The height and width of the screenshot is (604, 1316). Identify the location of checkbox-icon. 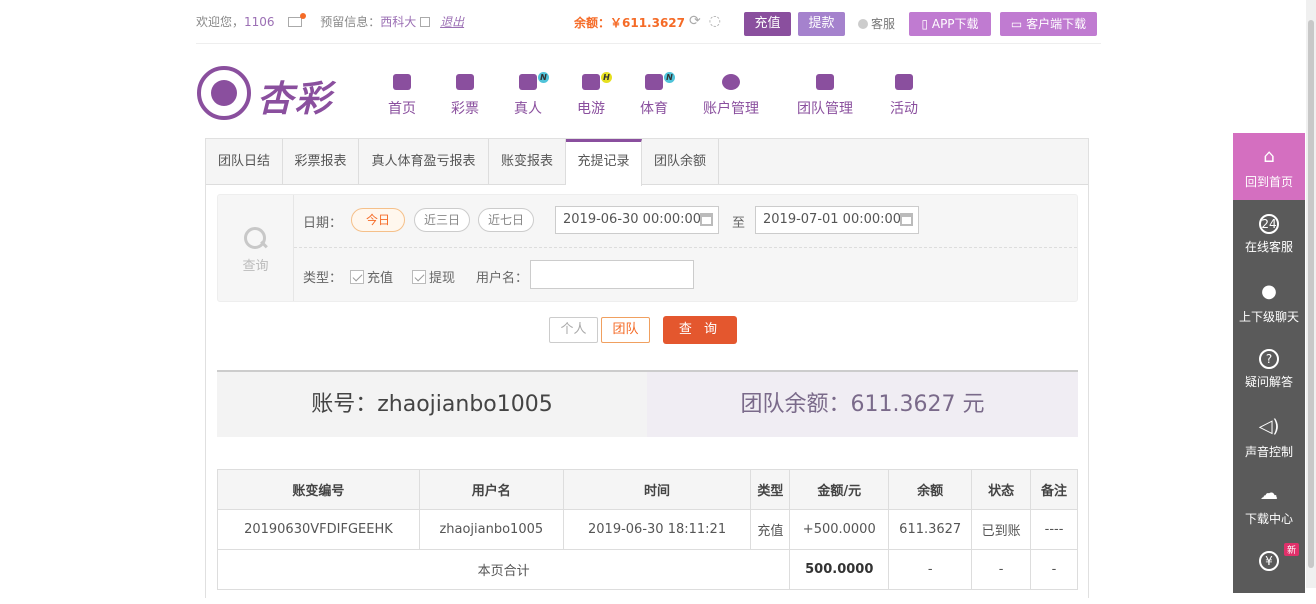
(357, 277).